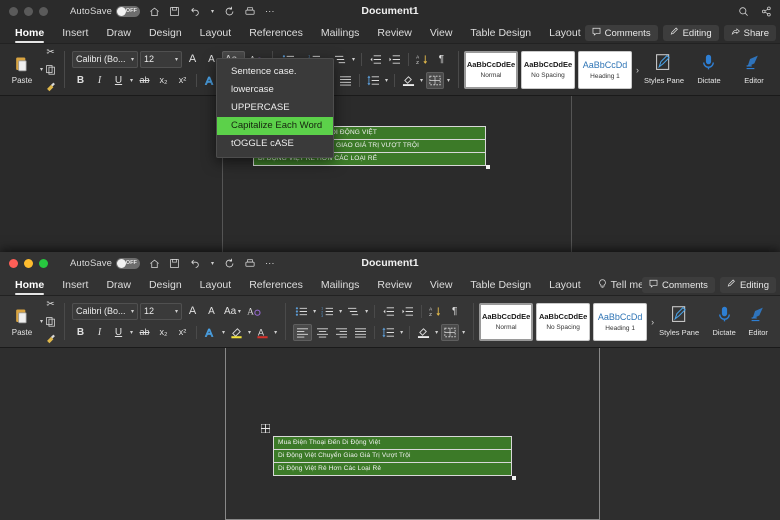  Describe the element at coordinates (118, 33) in the screenshot. I see `tab-draw: Draw` at that location.